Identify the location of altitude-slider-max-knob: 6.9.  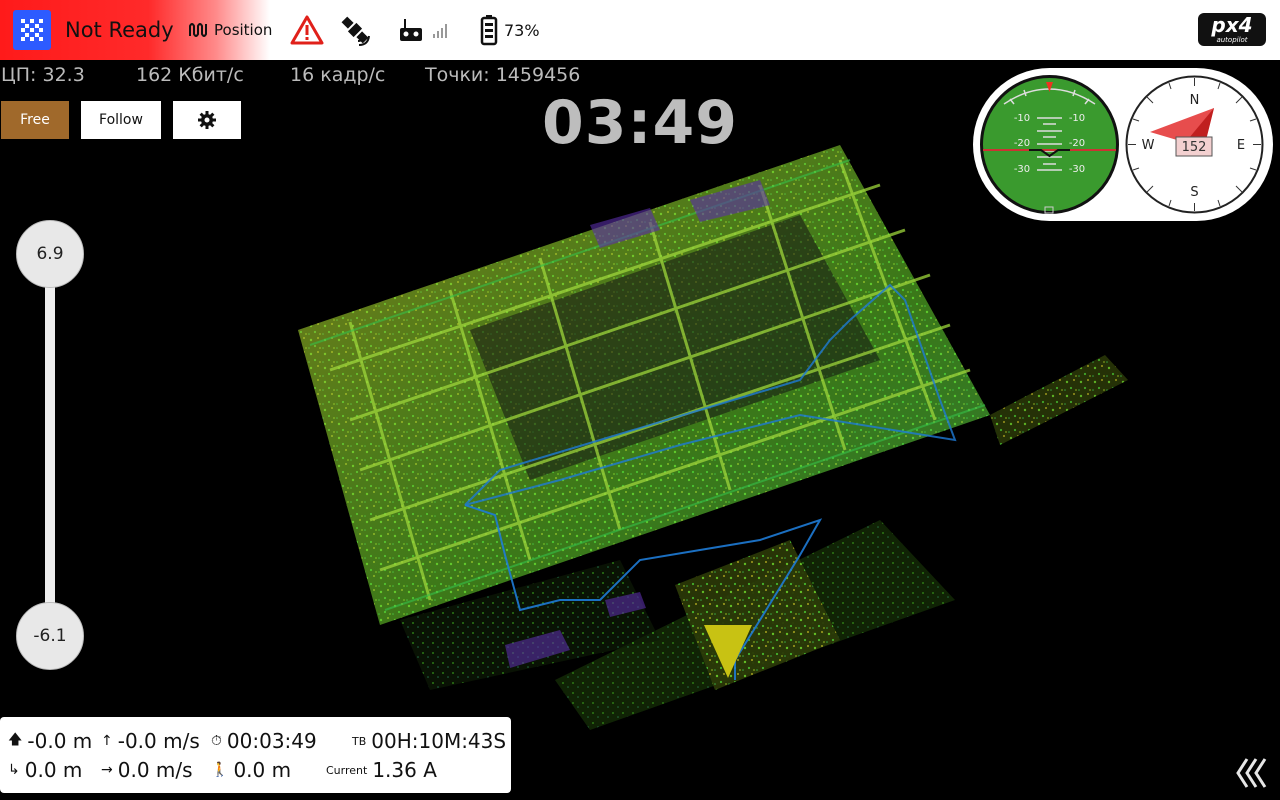
(50, 254).